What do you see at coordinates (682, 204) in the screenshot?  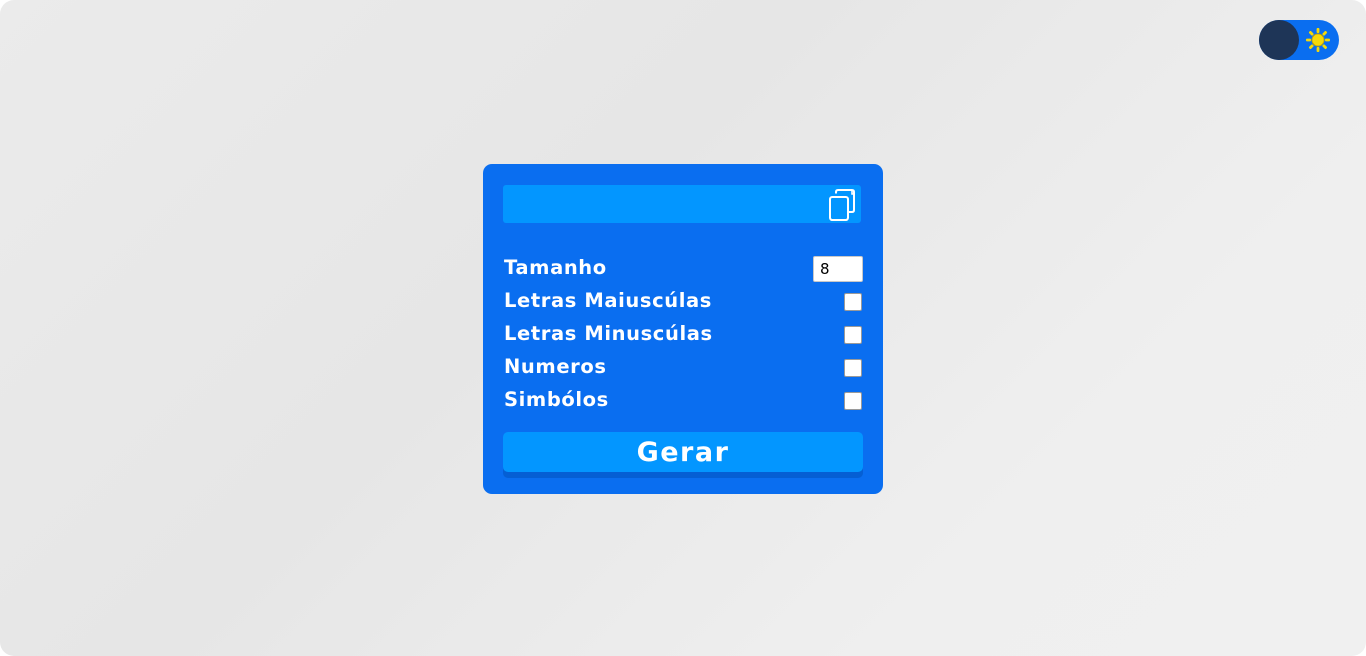 I see `password-output-field` at bounding box center [682, 204].